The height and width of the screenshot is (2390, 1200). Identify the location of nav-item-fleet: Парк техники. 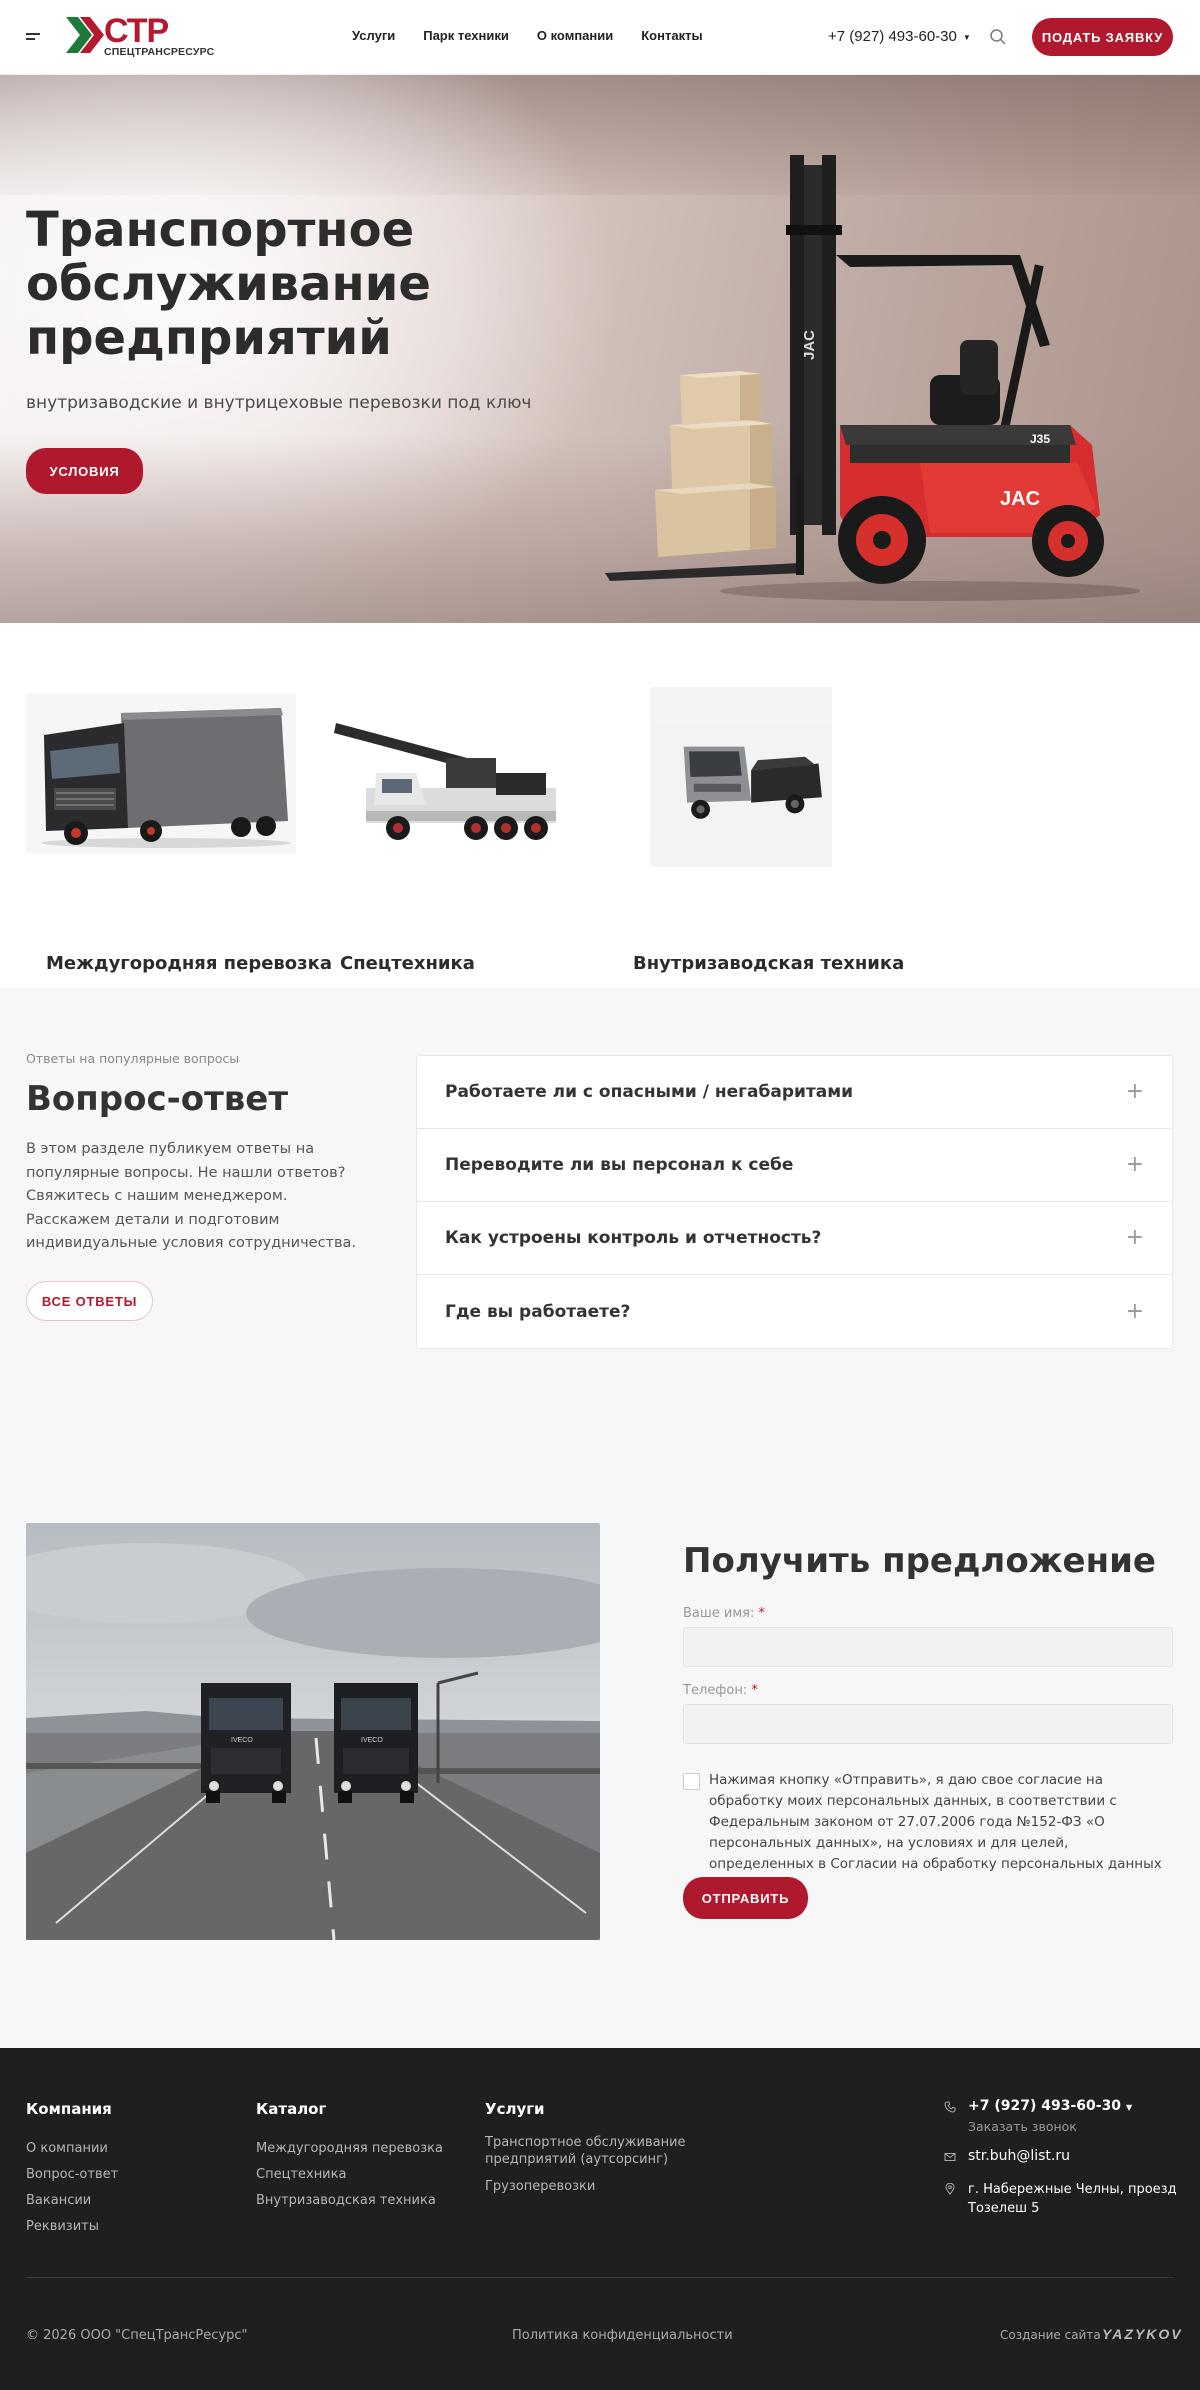
(466, 35).